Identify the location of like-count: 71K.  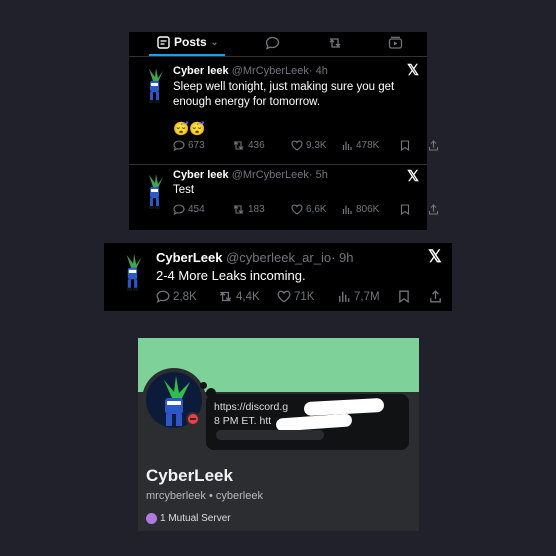
(304, 296).